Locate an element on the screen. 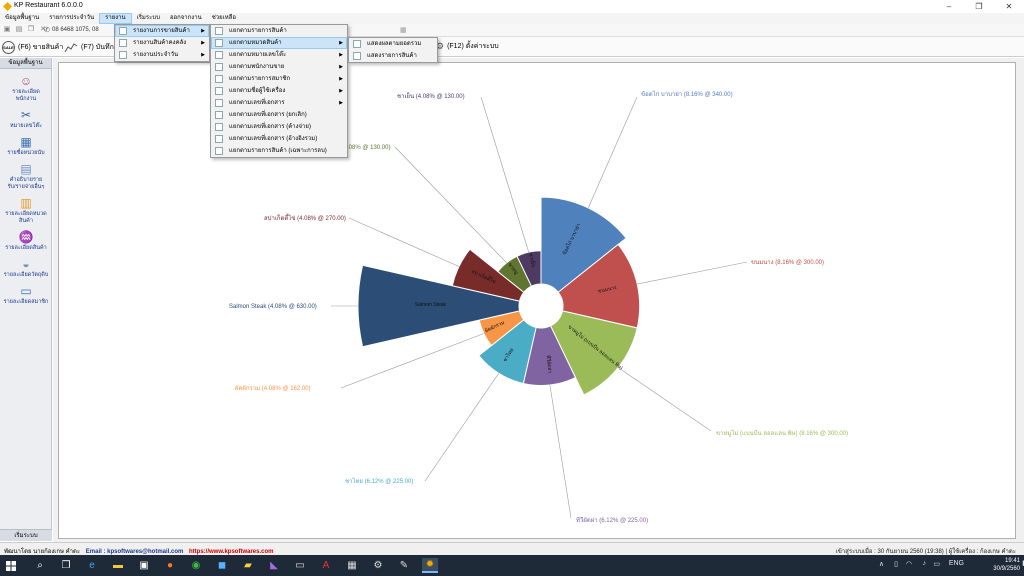  sales-menu-item: แยกตามรายการสมาชิก ▶ is located at coordinates (279, 79).